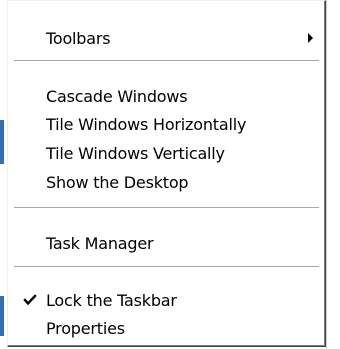  What do you see at coordinates (78, 38) in the screenshot?
I see `menu-item-label: Toolbars` at bounding box center [78, 38].